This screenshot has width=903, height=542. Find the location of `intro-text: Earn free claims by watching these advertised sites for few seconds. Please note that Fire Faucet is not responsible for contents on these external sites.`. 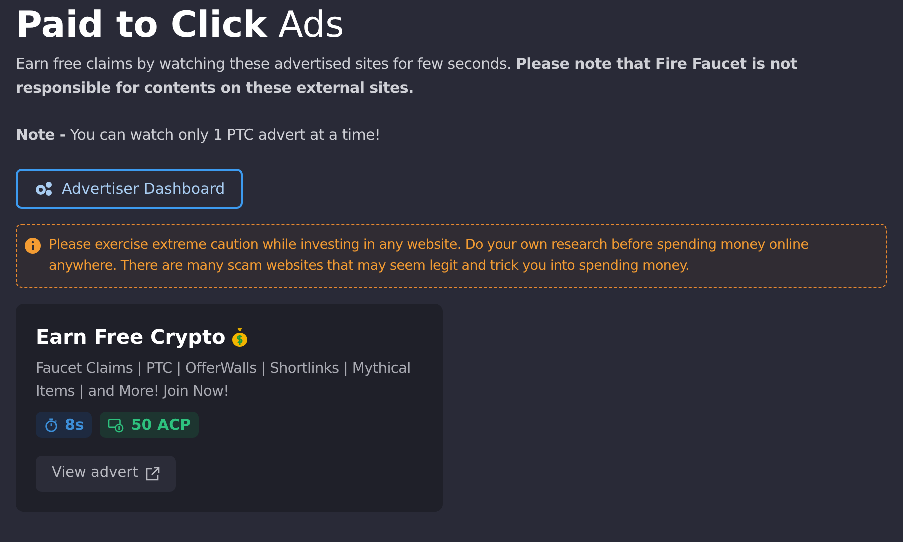

intro-text: Earn free claims by watching these advertised sites for few seconds. Please note that Fire Faucet is not responsible for contents on these external sites. is located at coordinates (407, 76).